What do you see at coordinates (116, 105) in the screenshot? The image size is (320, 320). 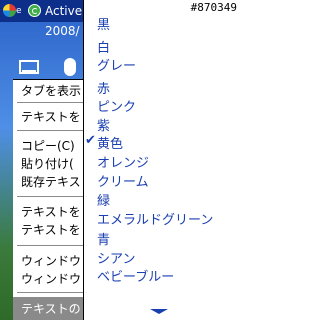 I see `color-item-pink: ピンク` at bounding box center [116, 105].